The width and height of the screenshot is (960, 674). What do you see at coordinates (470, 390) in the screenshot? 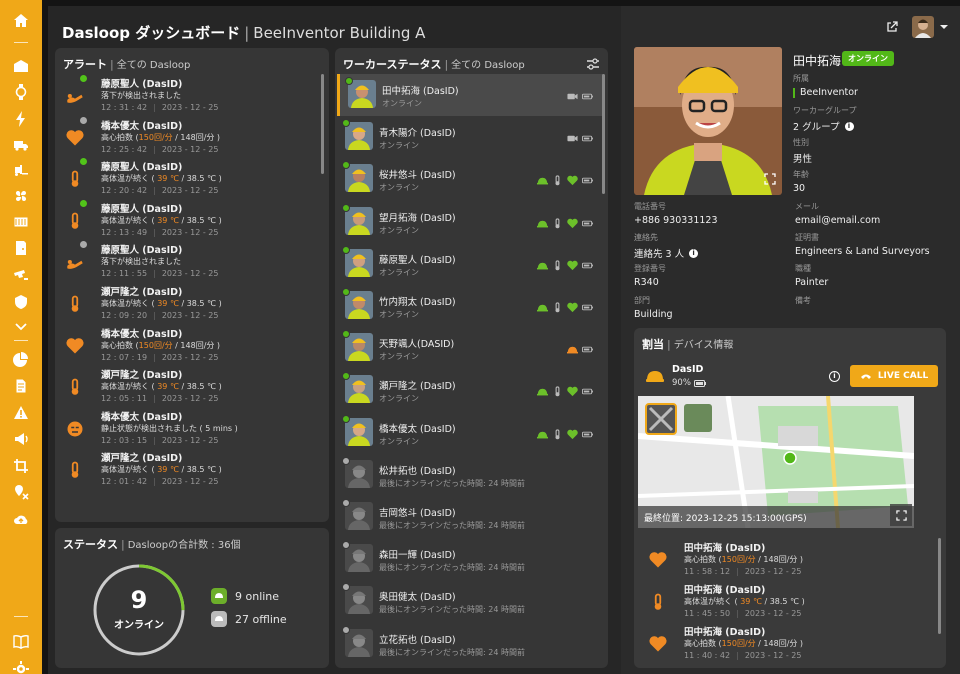
I see `worker-list-item: 瀬戸隆之 (DasID) オンライン` at bounding box center [470, 390].